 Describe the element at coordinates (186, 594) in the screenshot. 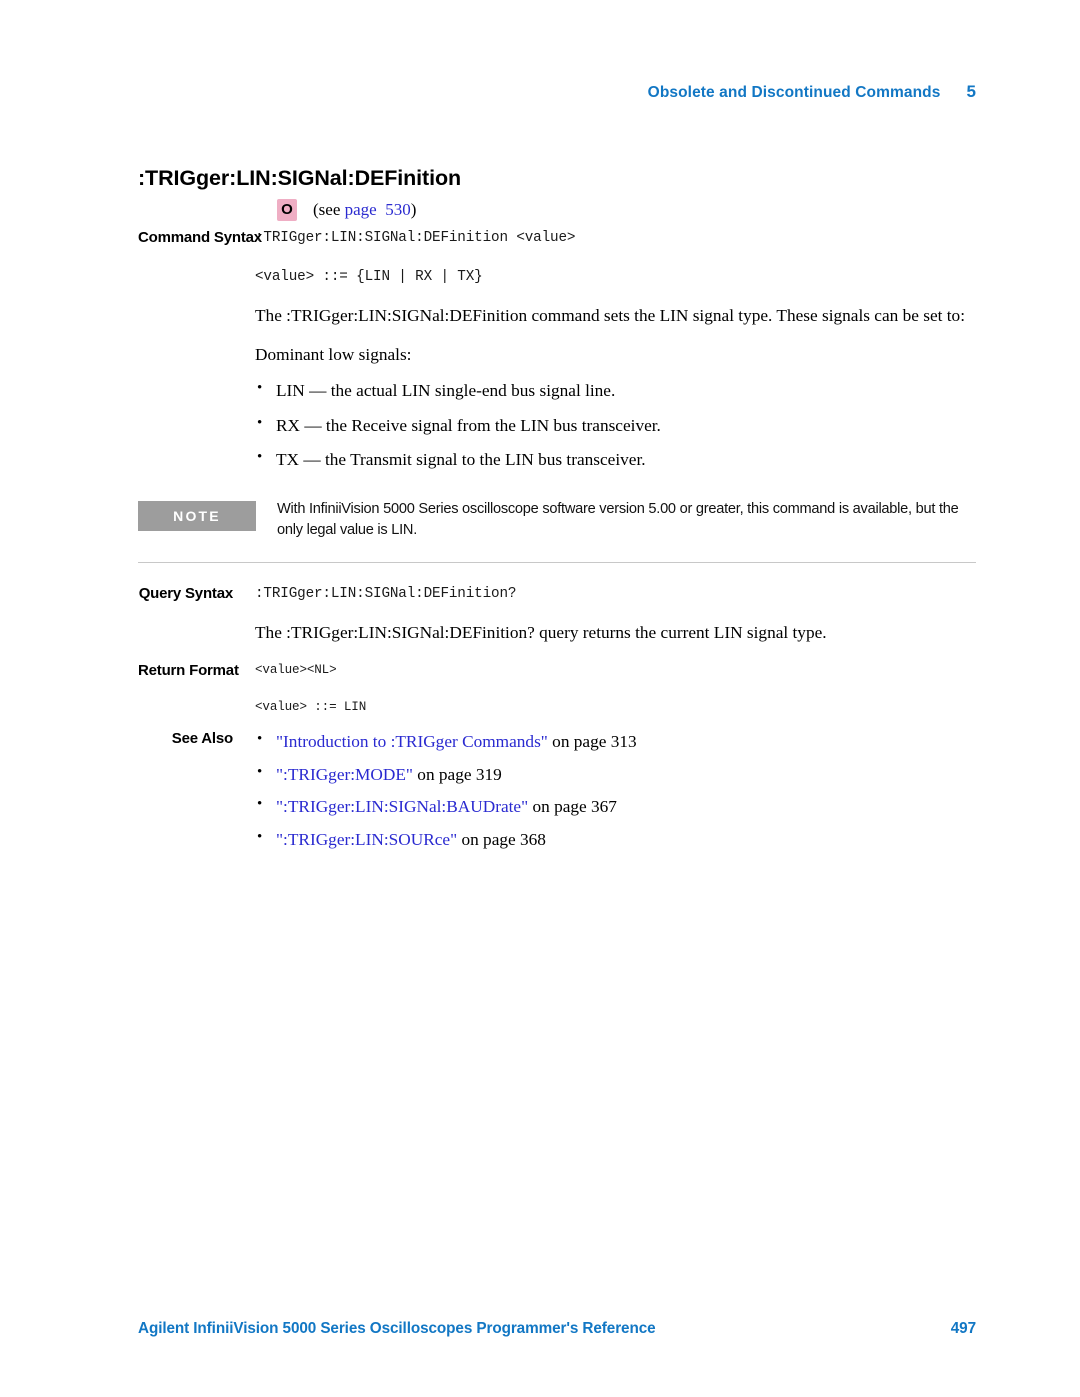

I see `query-syntax-label: Query Syntax` at that location.